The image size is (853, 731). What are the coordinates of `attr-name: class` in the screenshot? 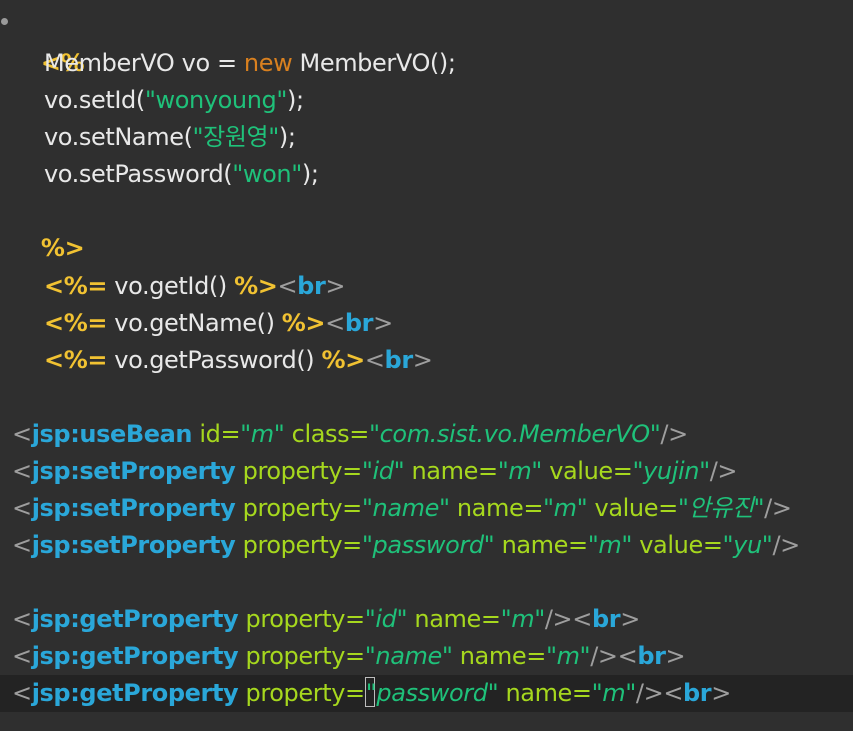 It's located at (320, 434).